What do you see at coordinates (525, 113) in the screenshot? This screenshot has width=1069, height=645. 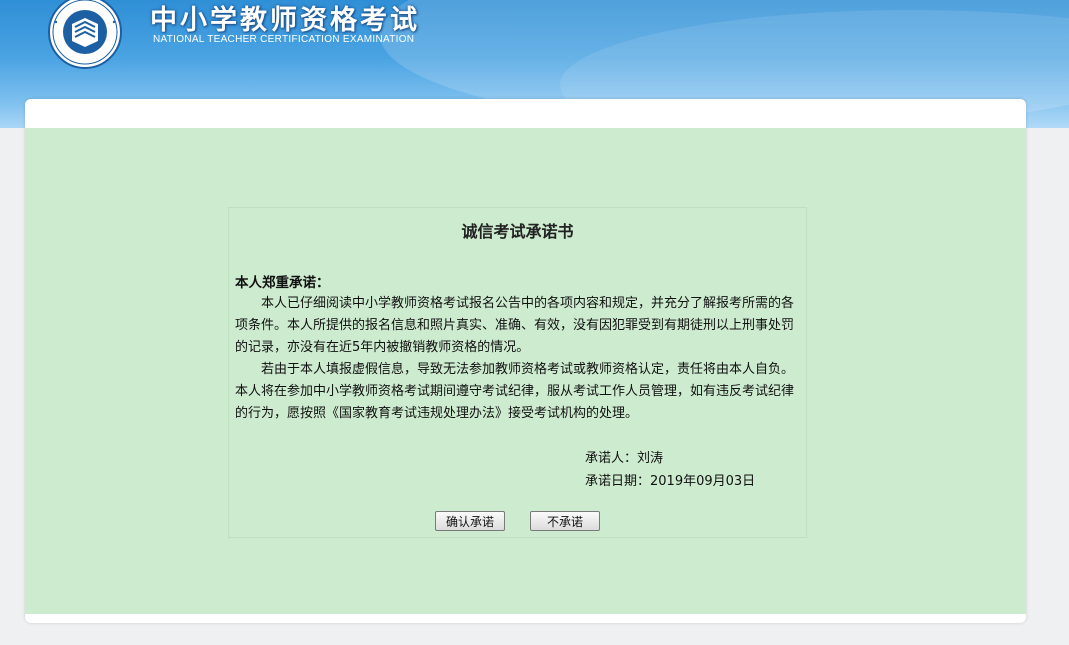 I see `card-top-strip` at bounding box center [525, 113].